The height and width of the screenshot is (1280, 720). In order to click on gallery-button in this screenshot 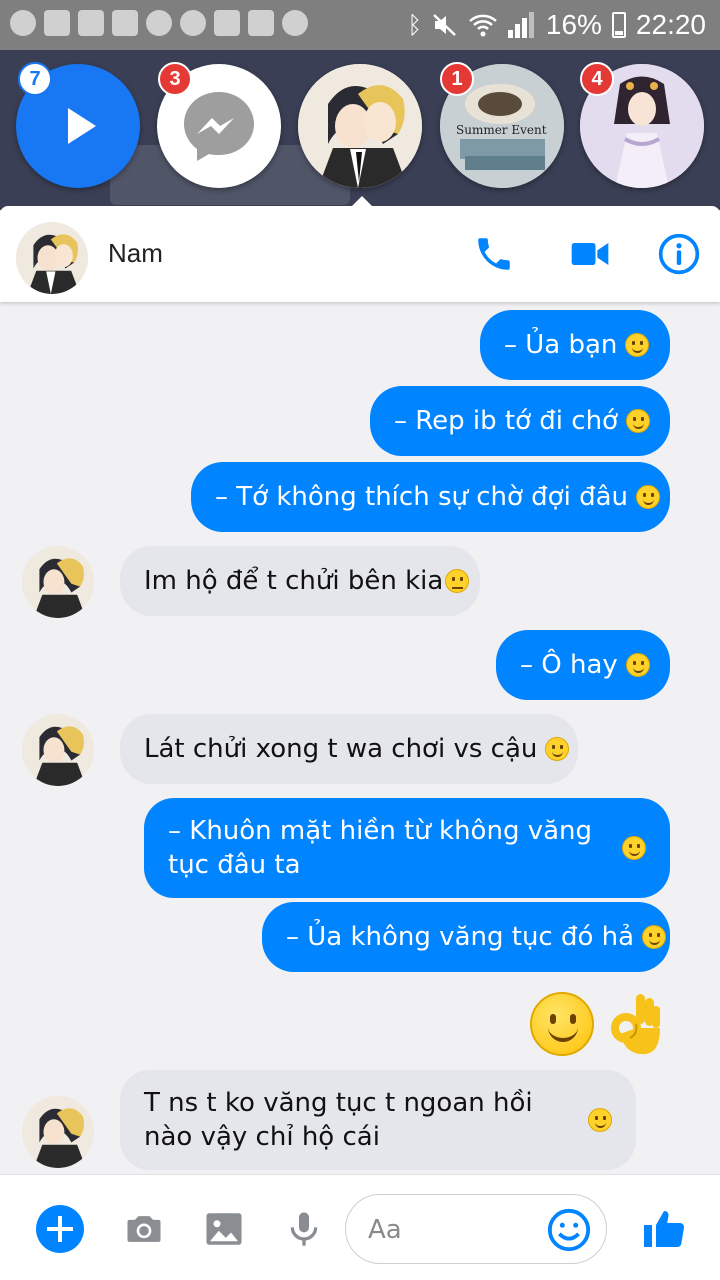, I will do `click(224, 1229)`.